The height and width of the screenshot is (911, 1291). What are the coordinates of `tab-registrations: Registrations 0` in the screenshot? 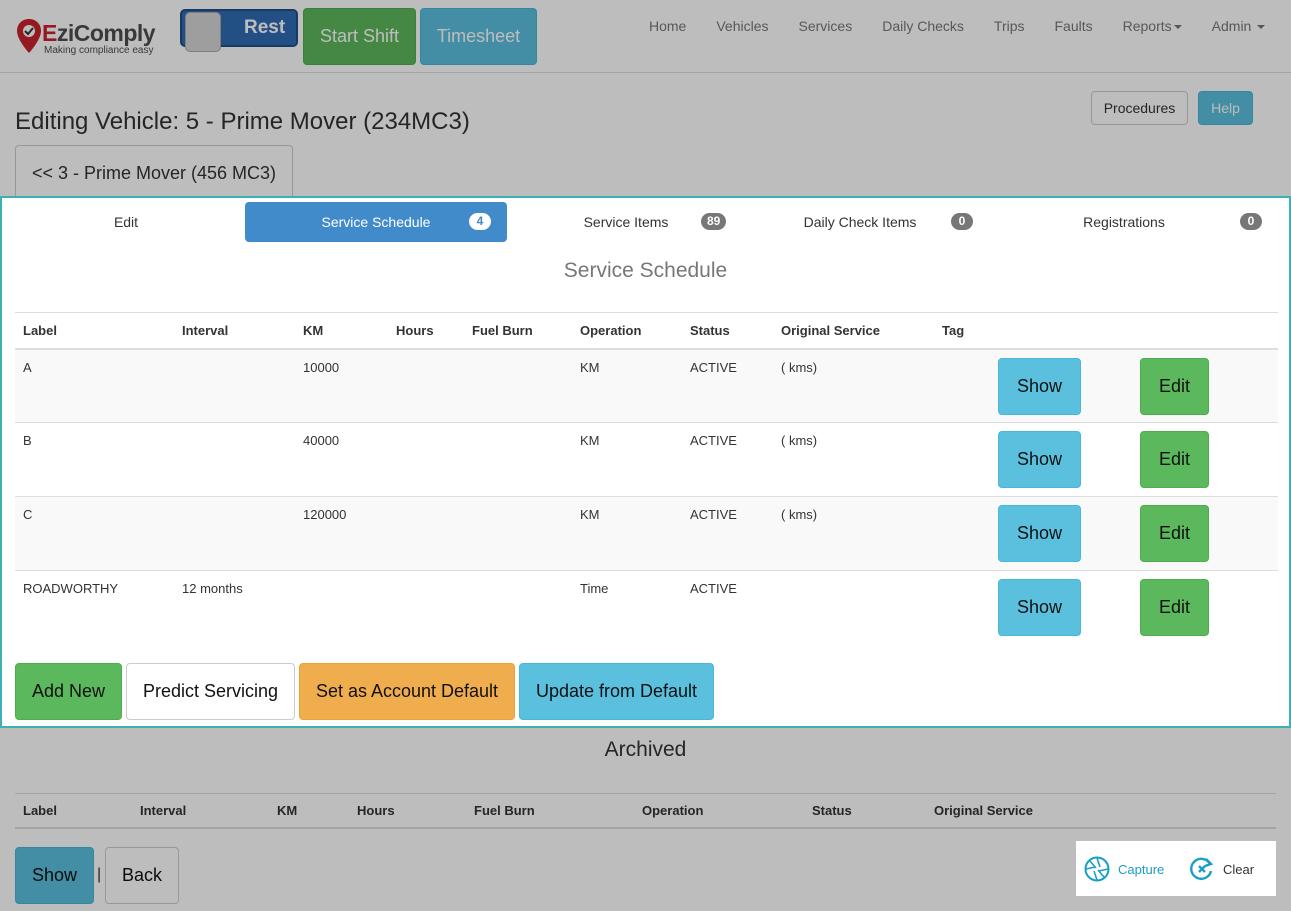 It's located at (1124, 222).